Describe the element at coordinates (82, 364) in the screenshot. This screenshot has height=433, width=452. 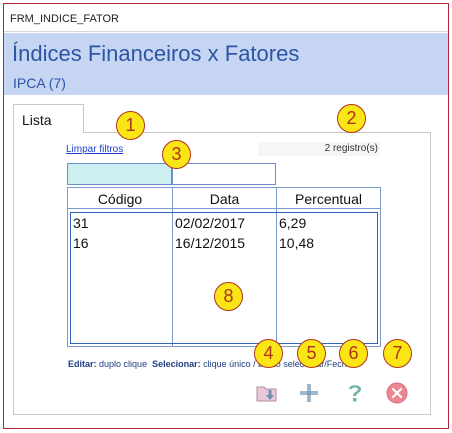
I see `hint-edit-label: Editar:` at that location.